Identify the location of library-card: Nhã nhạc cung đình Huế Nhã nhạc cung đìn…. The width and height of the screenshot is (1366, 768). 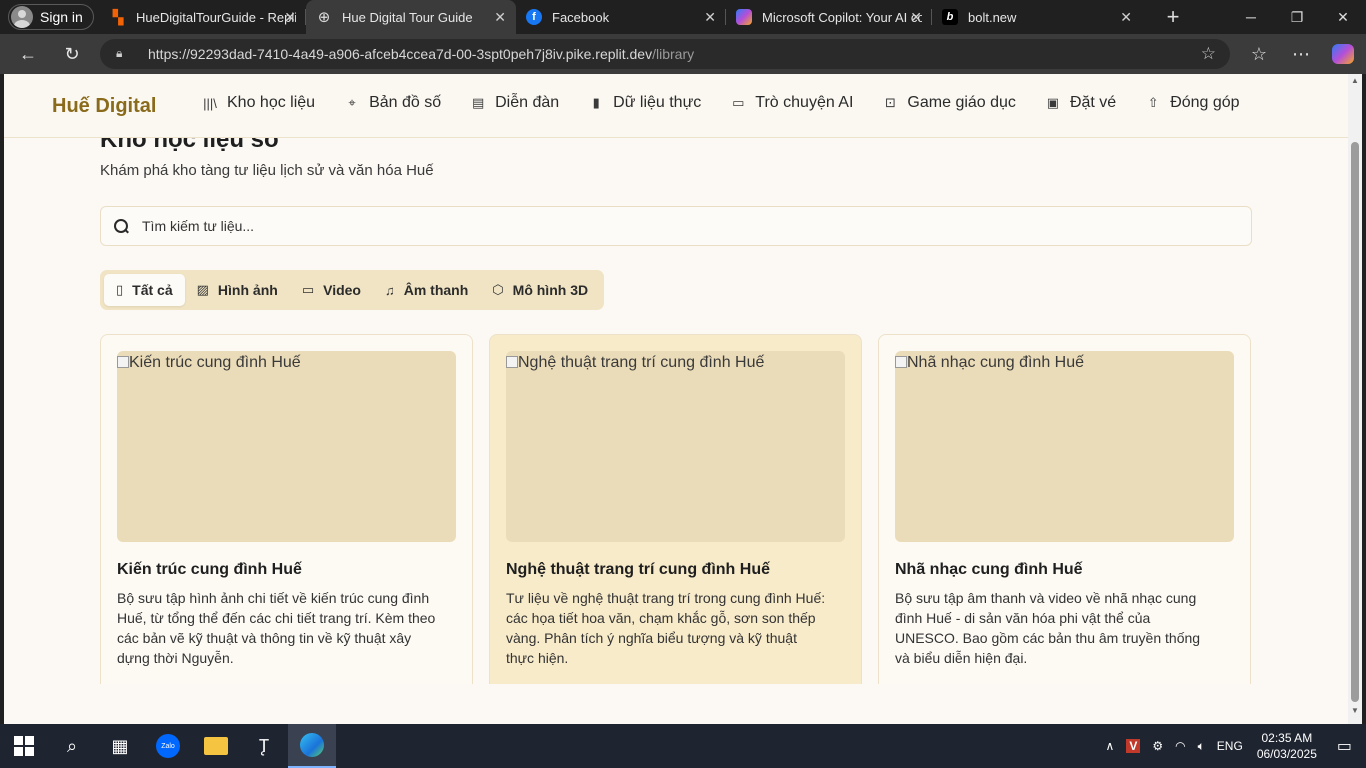
(1064, 509).